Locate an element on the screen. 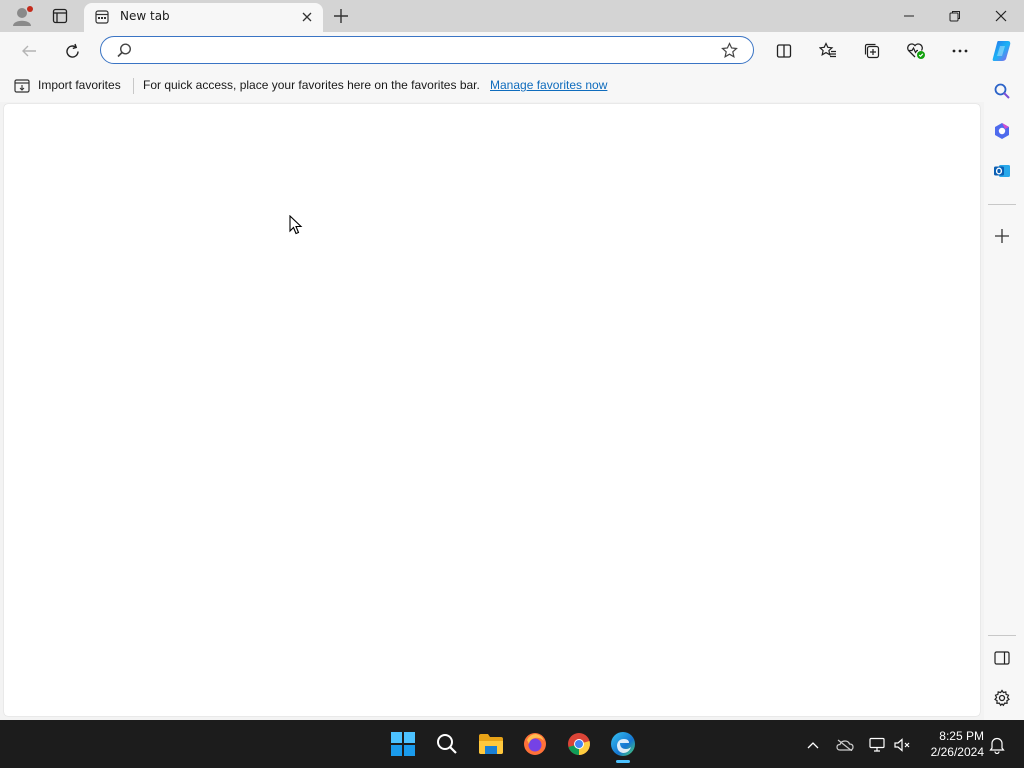 The image size is (1024, 768). restore-icon is located at coordinates (954, 16).